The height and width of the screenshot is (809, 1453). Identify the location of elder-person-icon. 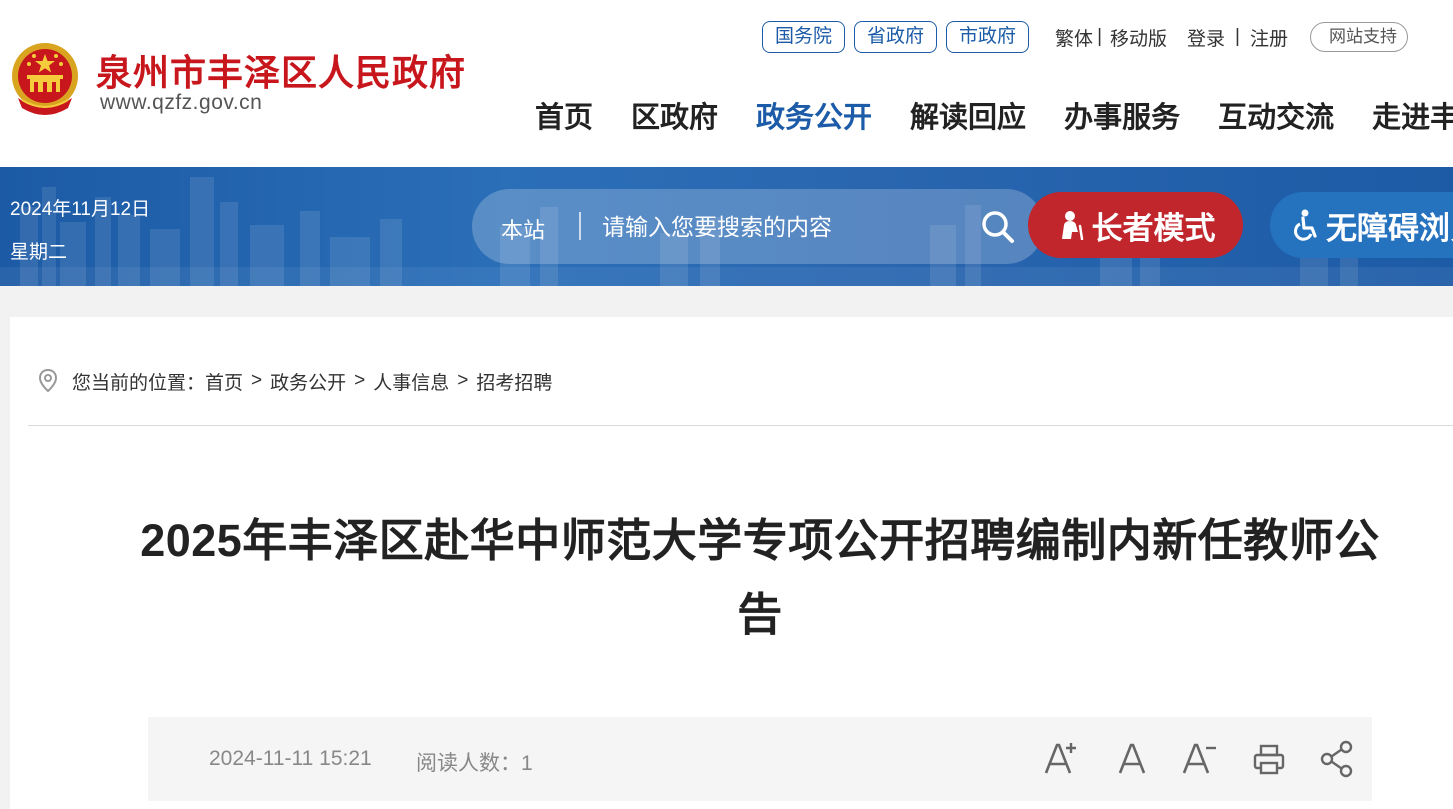
(1072, 225).